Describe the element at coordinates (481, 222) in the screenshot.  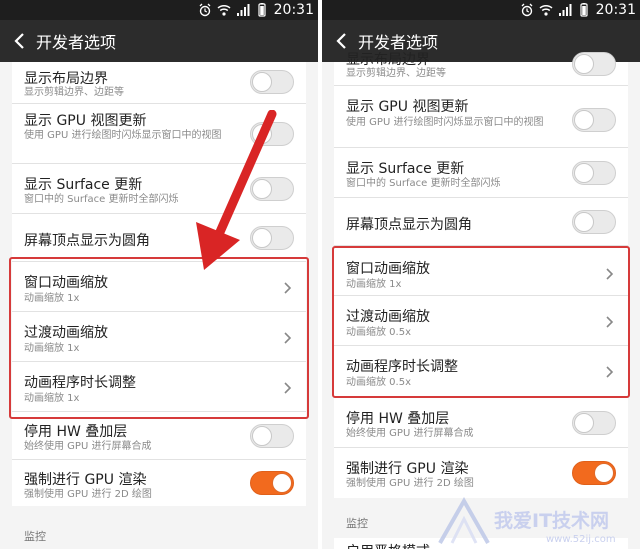
I see `row-rounded-corners: 屏幕顶点显示为圆角` at that location.